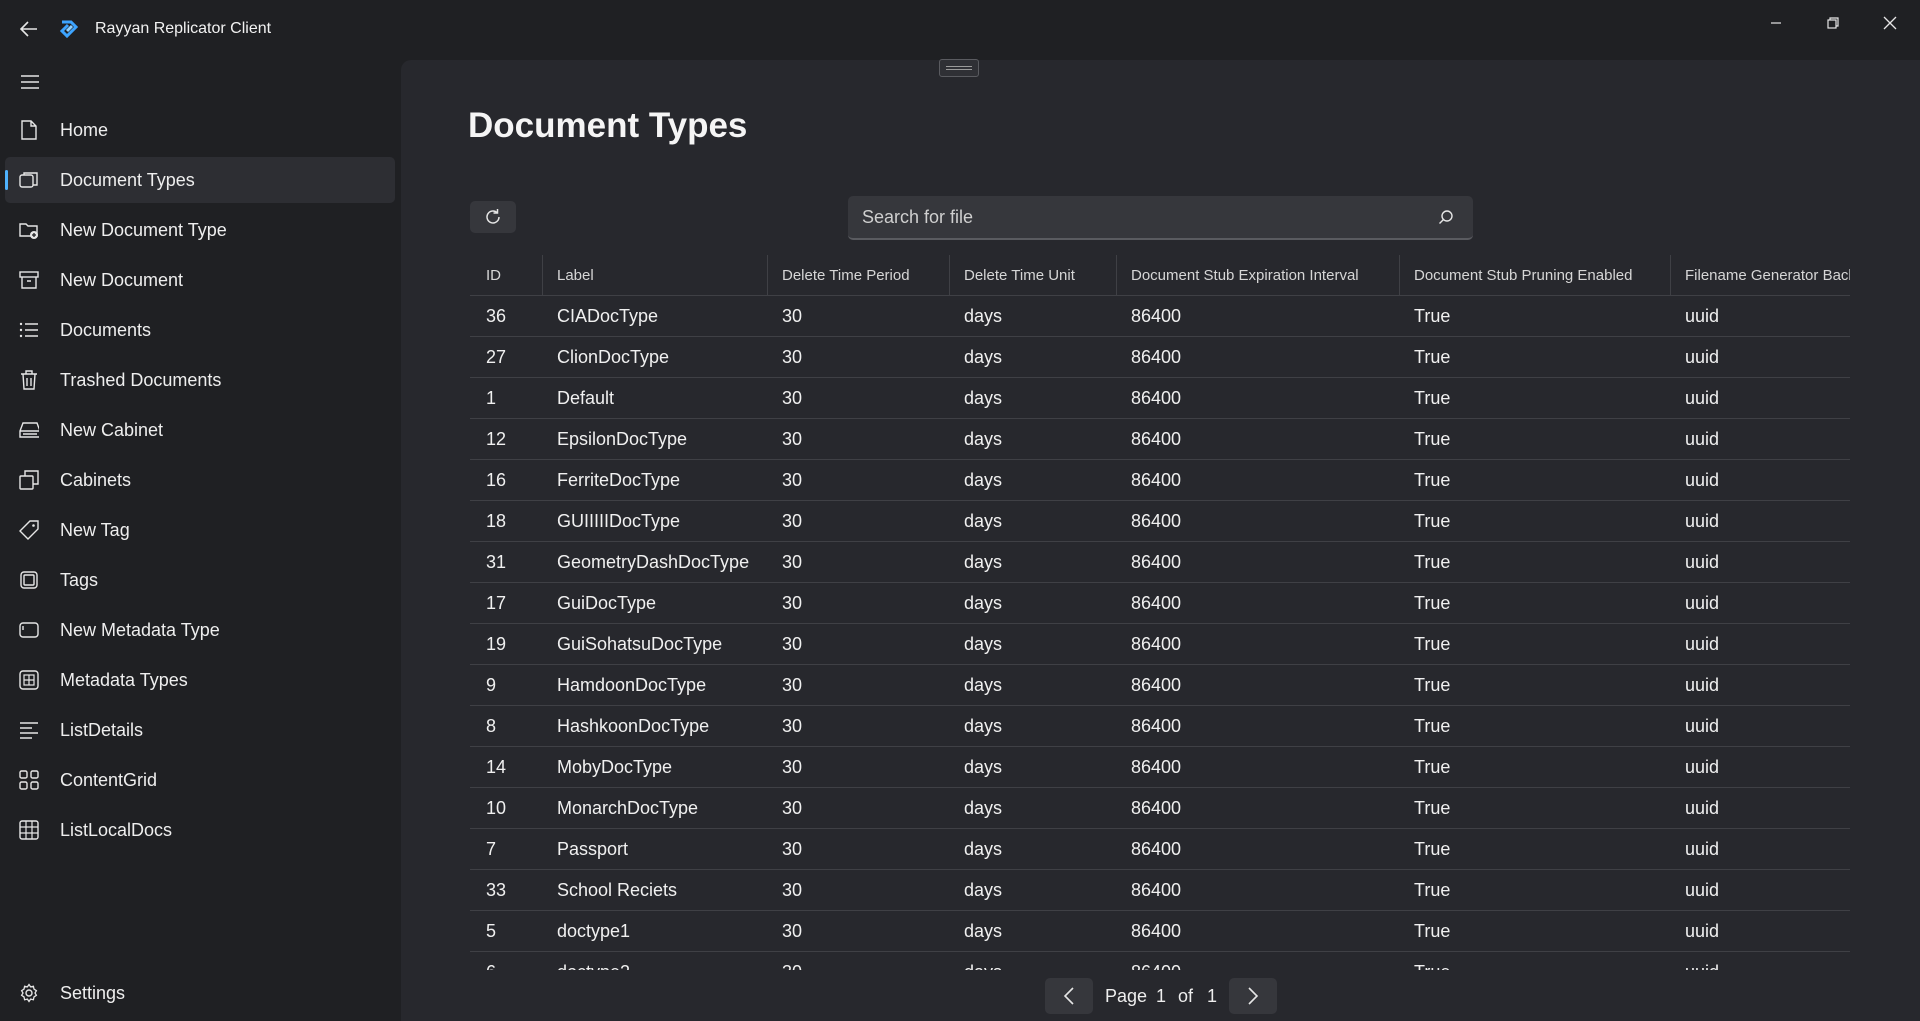  Describe the element at coordinates (29, 29) in the screenshot. I see `back-button` at that location.